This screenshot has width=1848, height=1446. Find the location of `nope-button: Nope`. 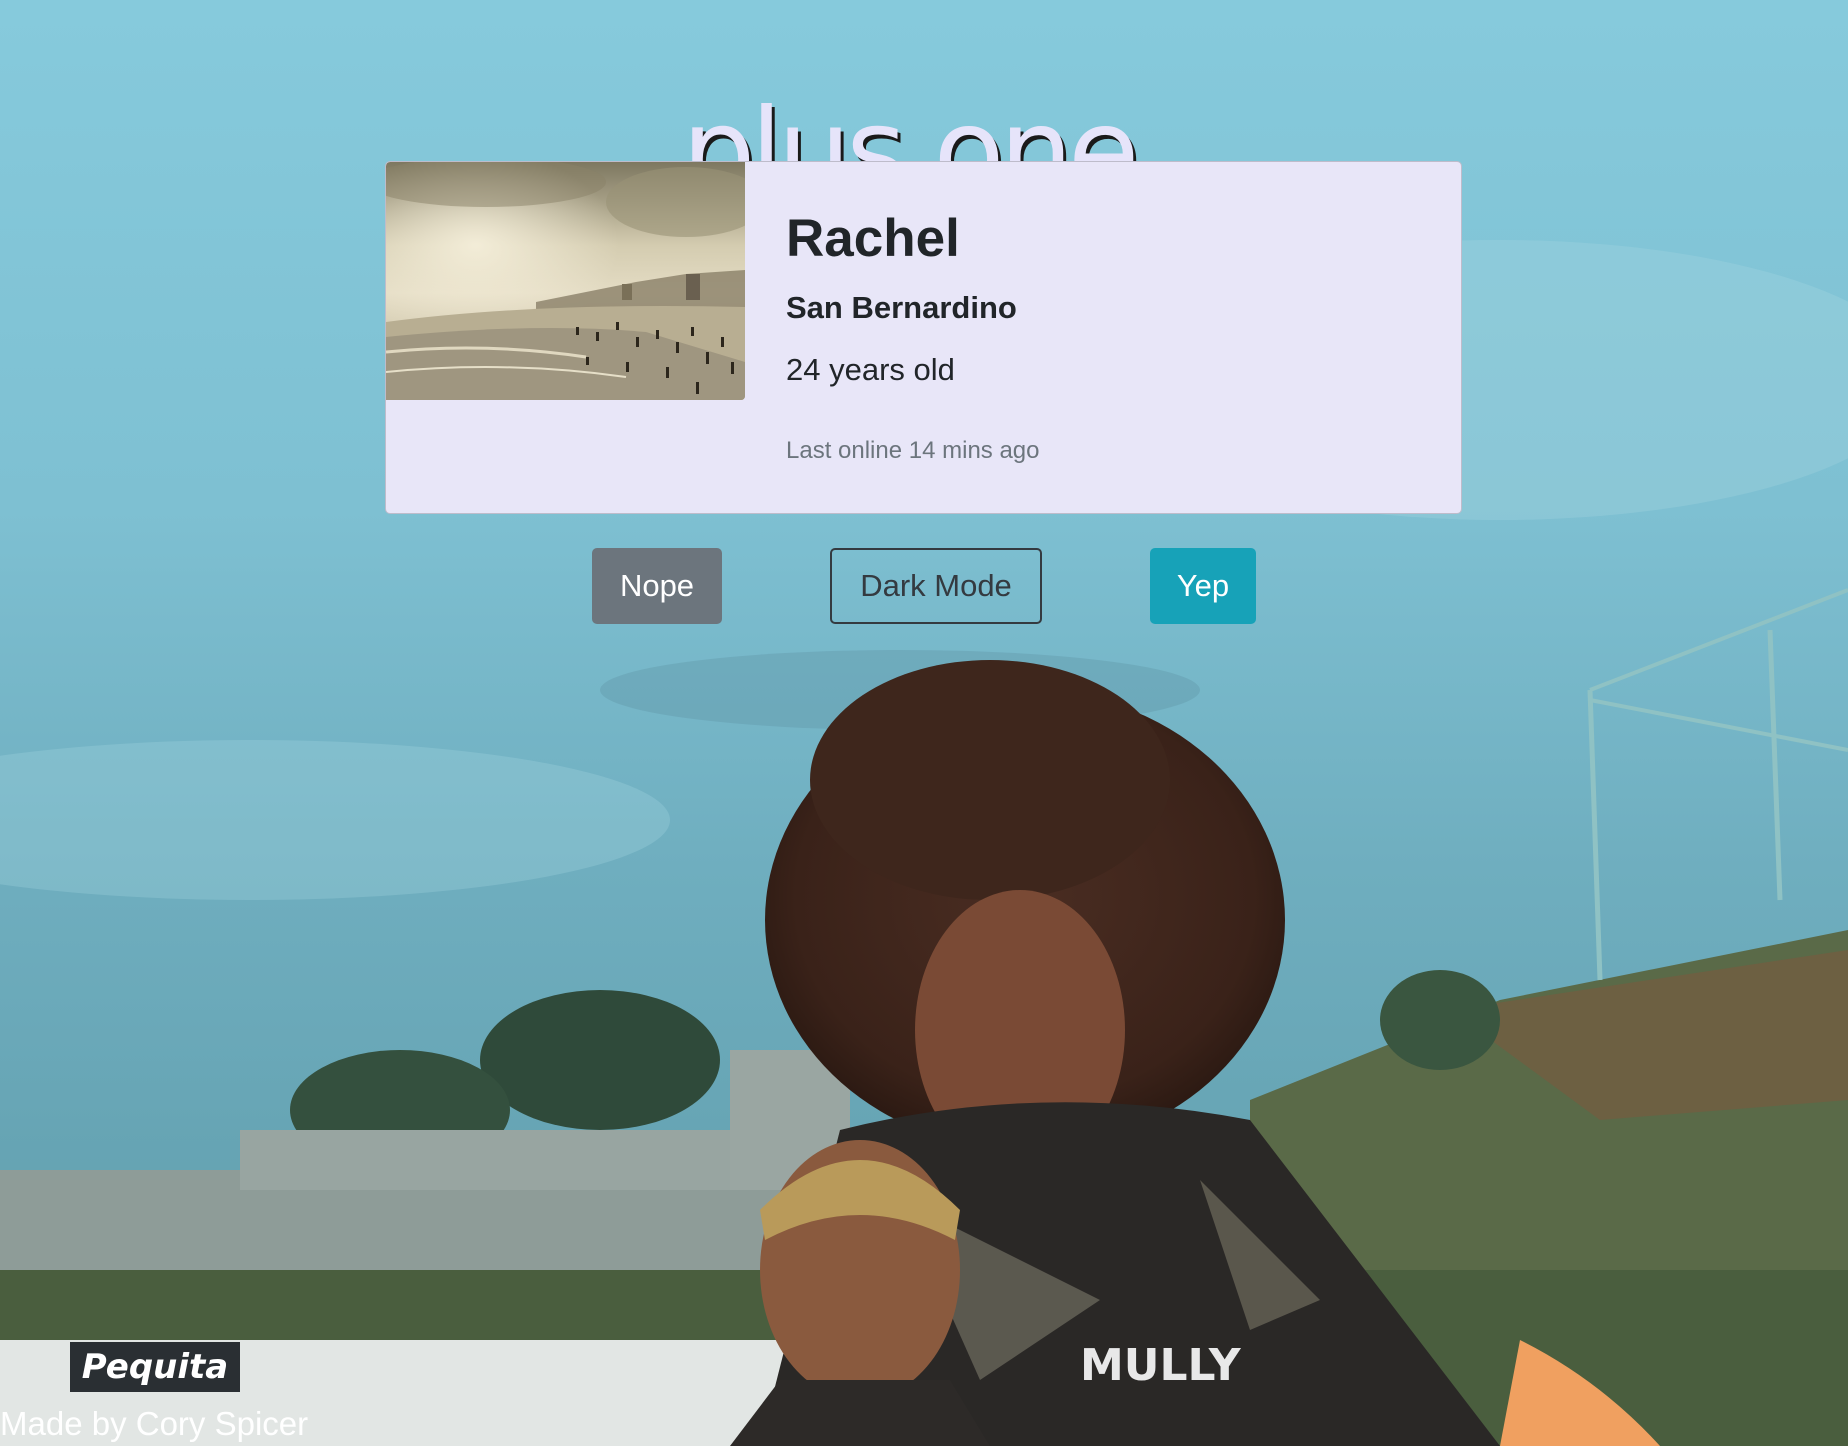

nope-button: Nope is located at coordinates (657, 586).